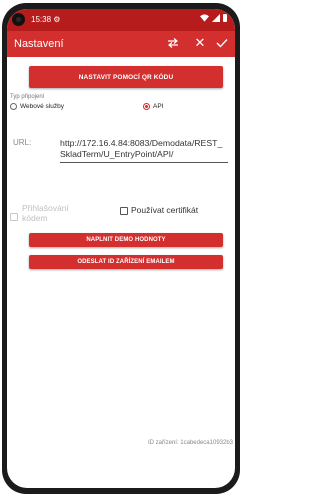  I want to click on certificate-label: Používat certifikát, so click(165, 210).